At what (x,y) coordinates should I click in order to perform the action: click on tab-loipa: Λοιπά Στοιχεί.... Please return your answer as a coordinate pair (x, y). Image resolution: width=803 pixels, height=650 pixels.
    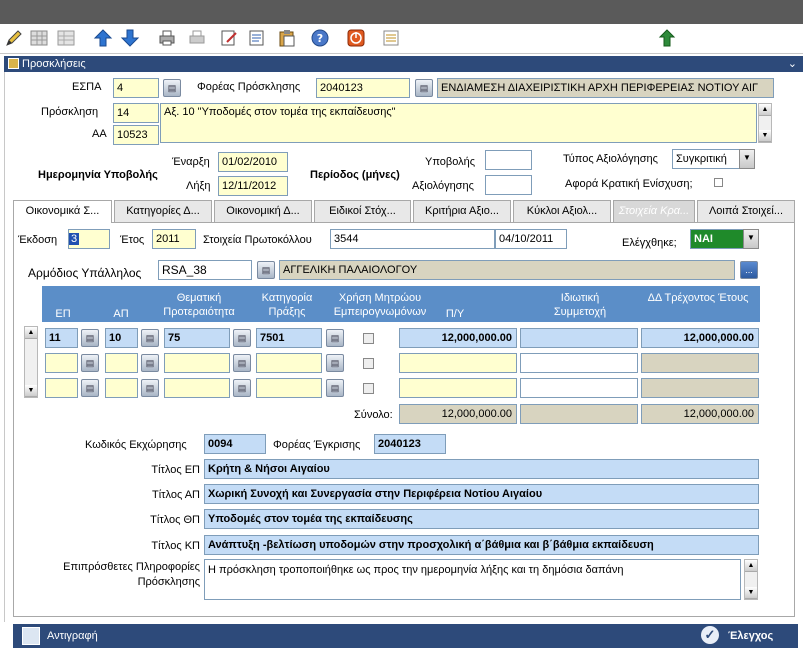
    Looking at the image, I should click on (746, 211).